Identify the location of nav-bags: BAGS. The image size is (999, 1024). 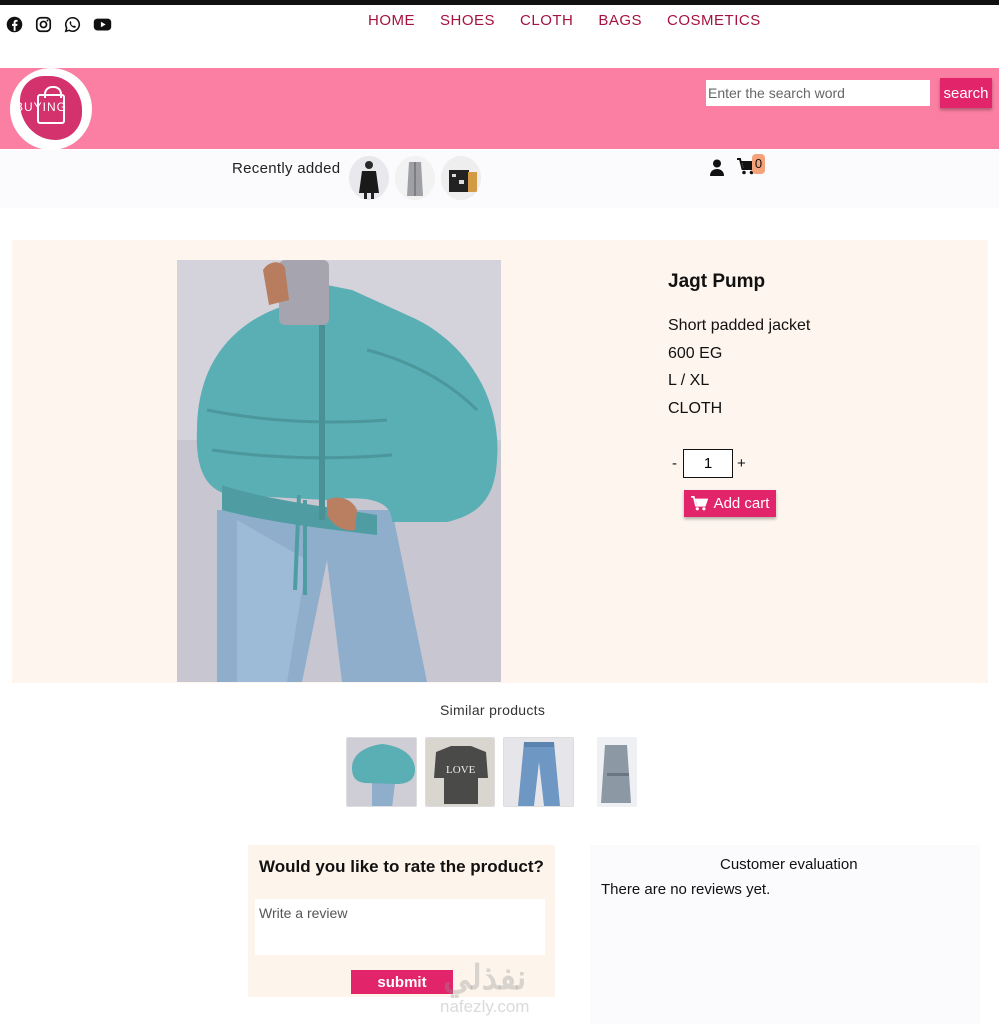
(620, 20).